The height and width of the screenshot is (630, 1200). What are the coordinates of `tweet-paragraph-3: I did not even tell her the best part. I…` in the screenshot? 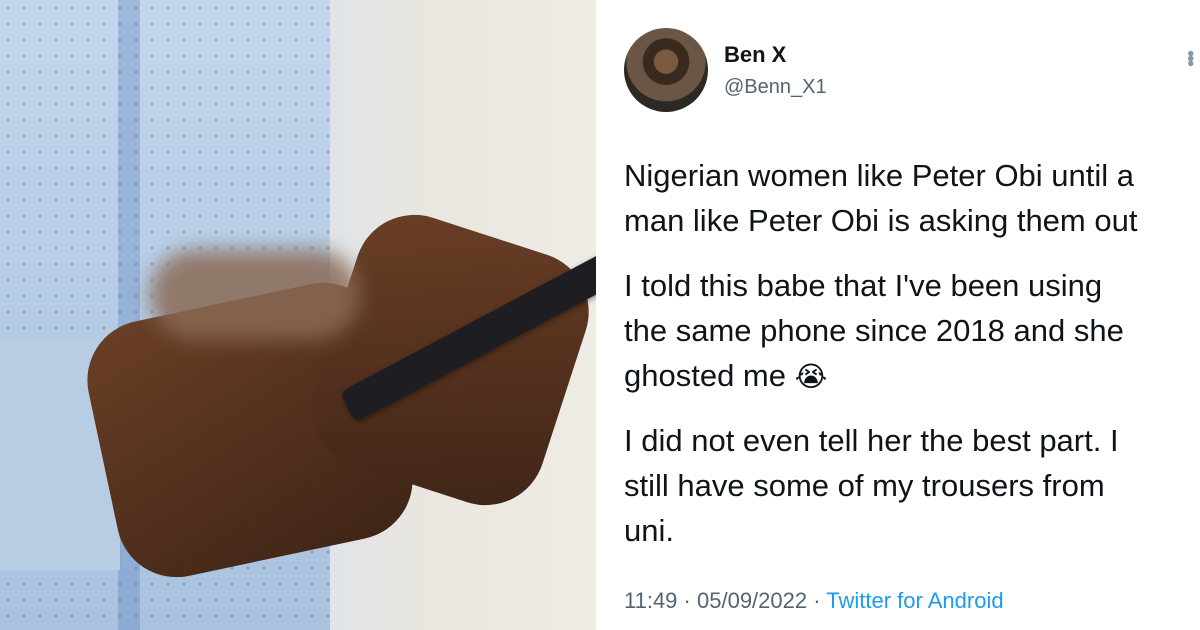 It's located at (912, 485).